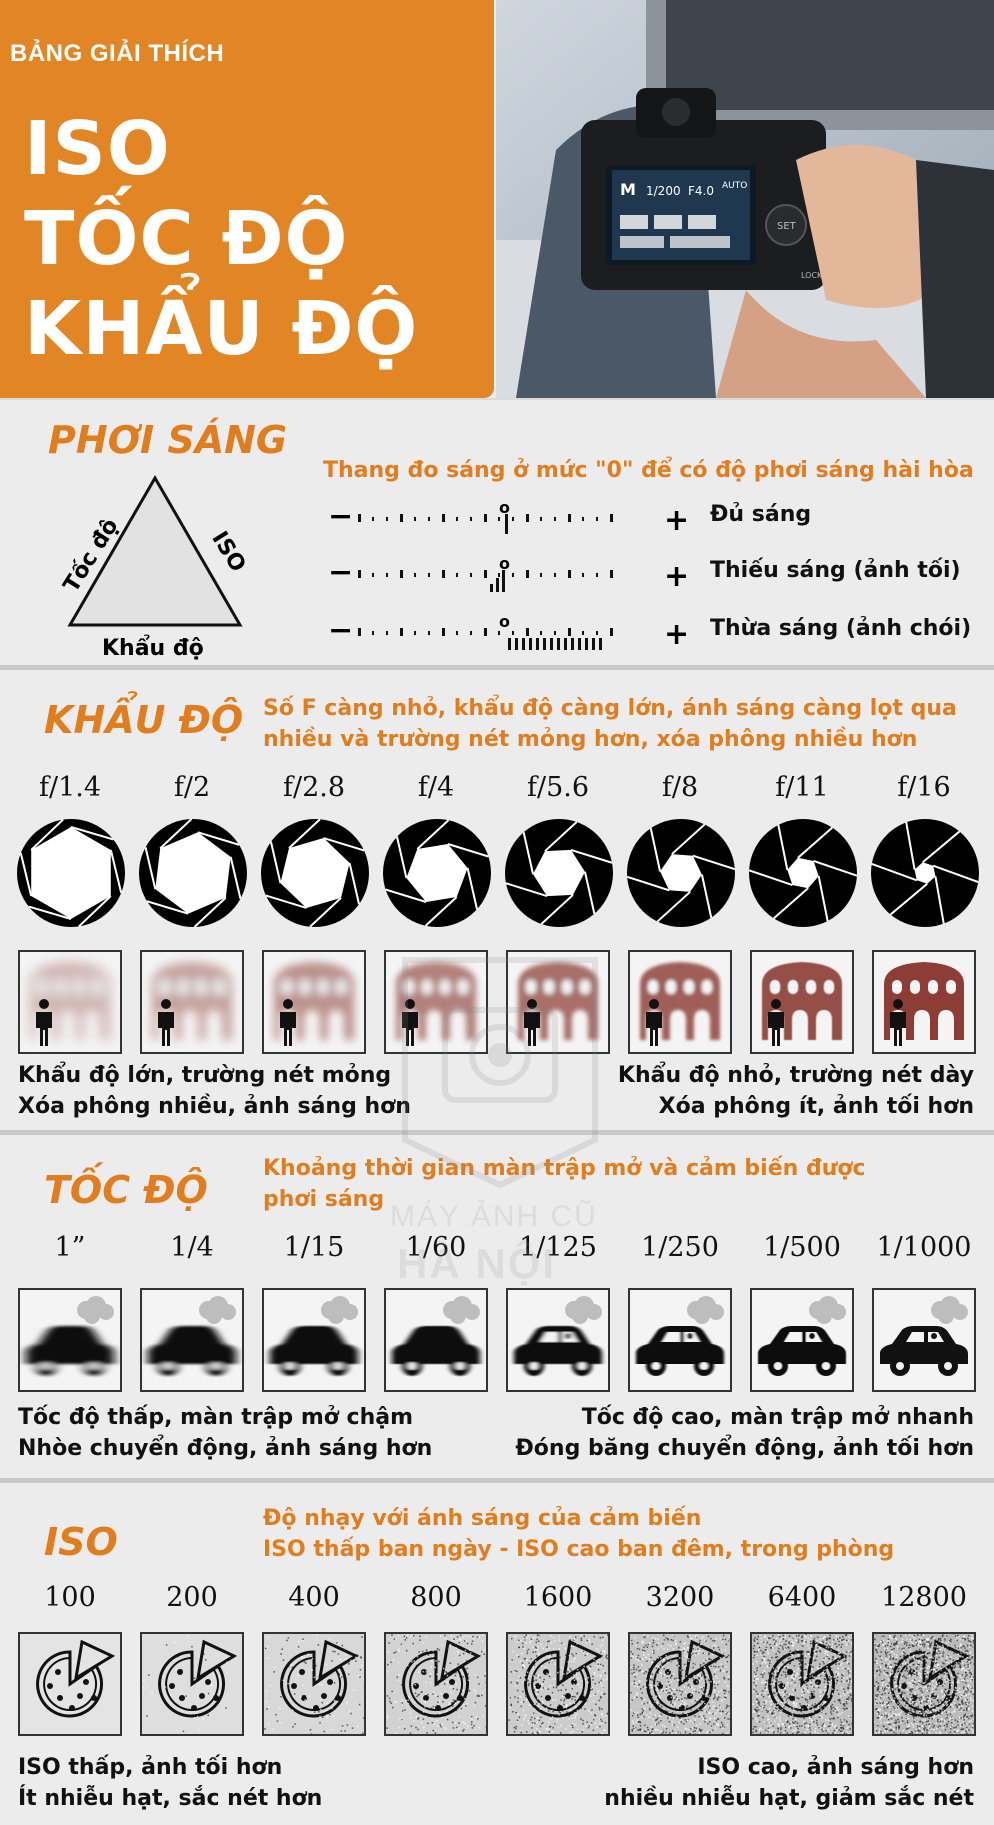  I want to click on meter-label: Đủ sáng, so click(761, 514).